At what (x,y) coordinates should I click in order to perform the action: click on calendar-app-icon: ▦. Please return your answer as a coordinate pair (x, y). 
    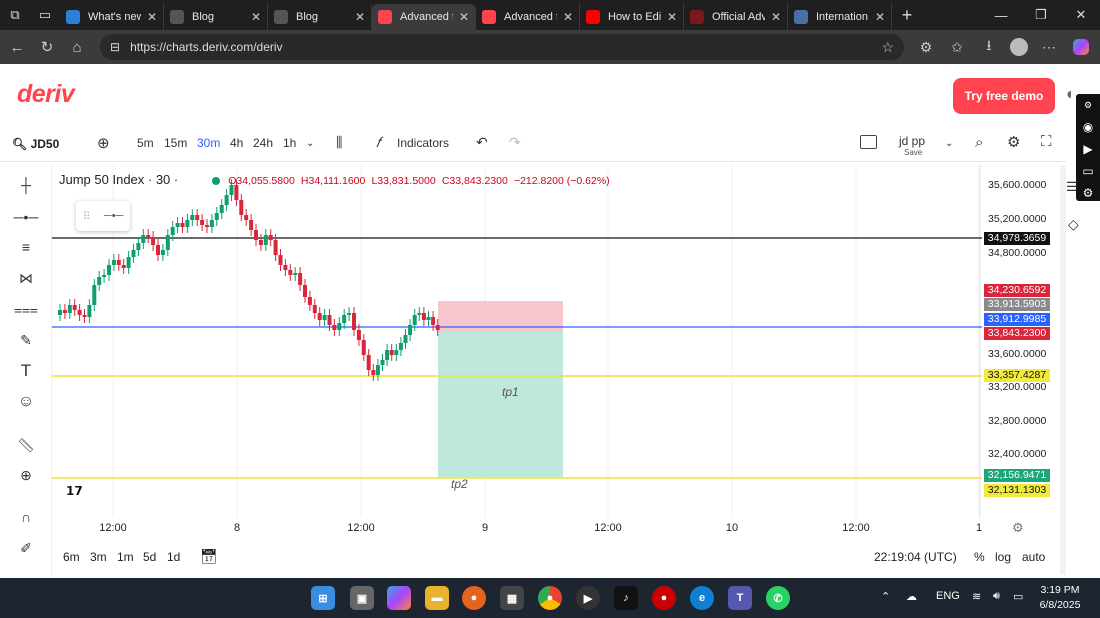
    Looking at the image, I should click on (512, 598).